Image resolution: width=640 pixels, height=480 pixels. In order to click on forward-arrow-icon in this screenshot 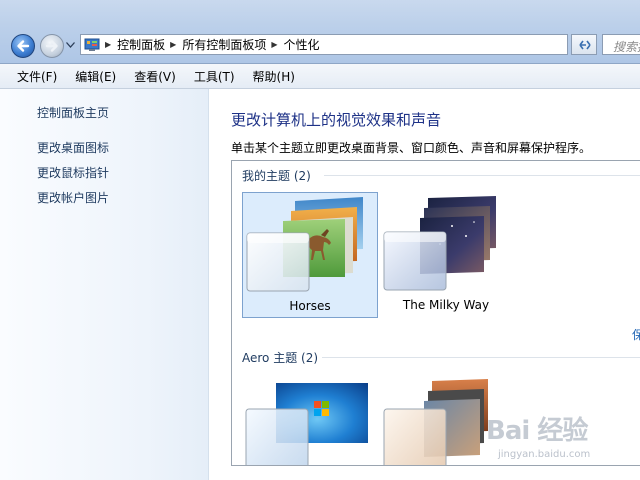, I will do `click(51, 46)`.